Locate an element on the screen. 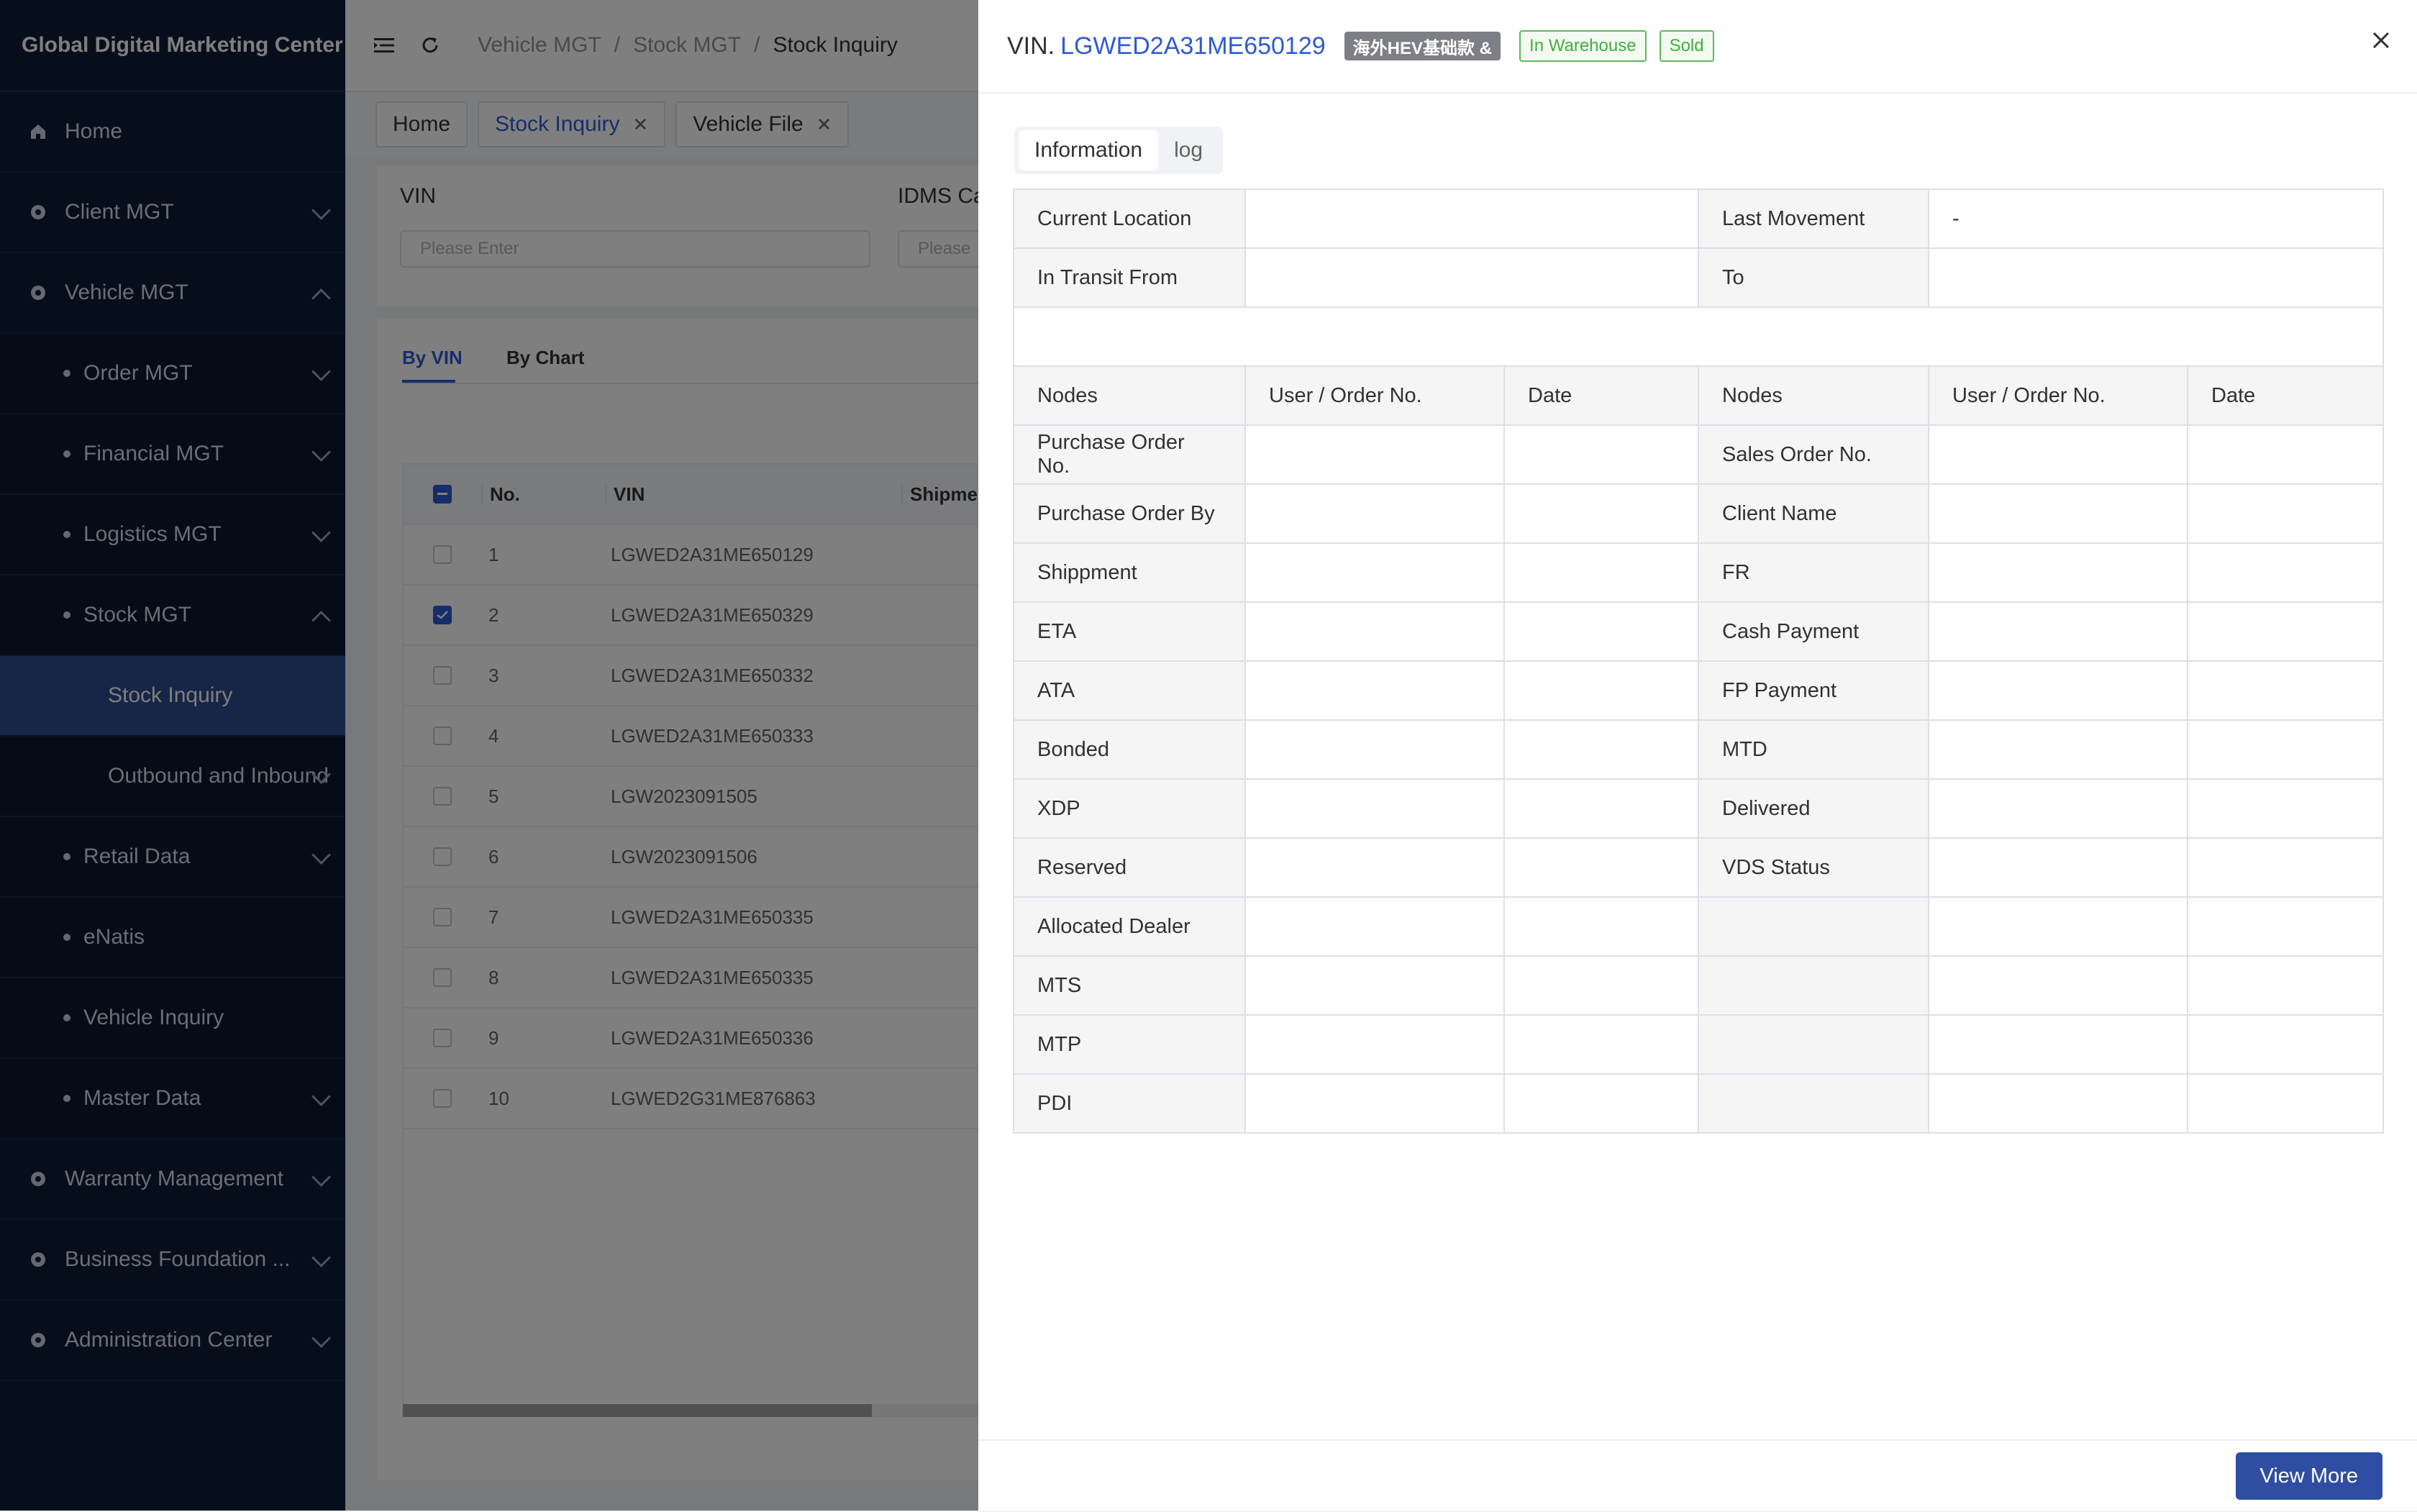 This screenshot has height=1512, width=2417. in-transit-from-label: In Transit From is located at coordinates (1129, 277).